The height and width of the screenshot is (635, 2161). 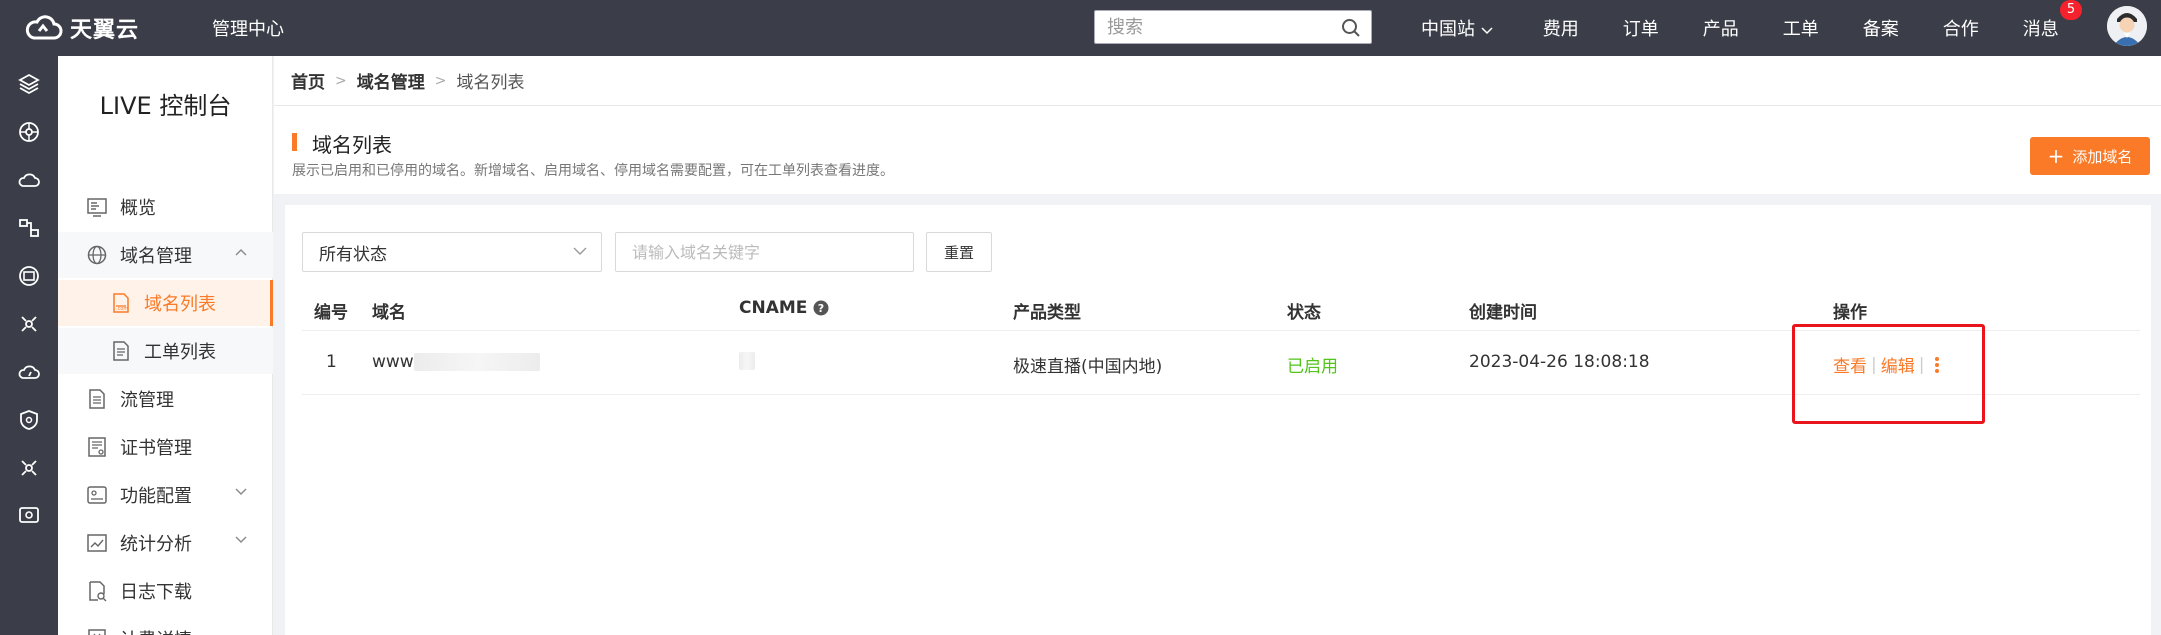 I want to click on nav-icp-filing: 备案, so click(x=1881, y=28).